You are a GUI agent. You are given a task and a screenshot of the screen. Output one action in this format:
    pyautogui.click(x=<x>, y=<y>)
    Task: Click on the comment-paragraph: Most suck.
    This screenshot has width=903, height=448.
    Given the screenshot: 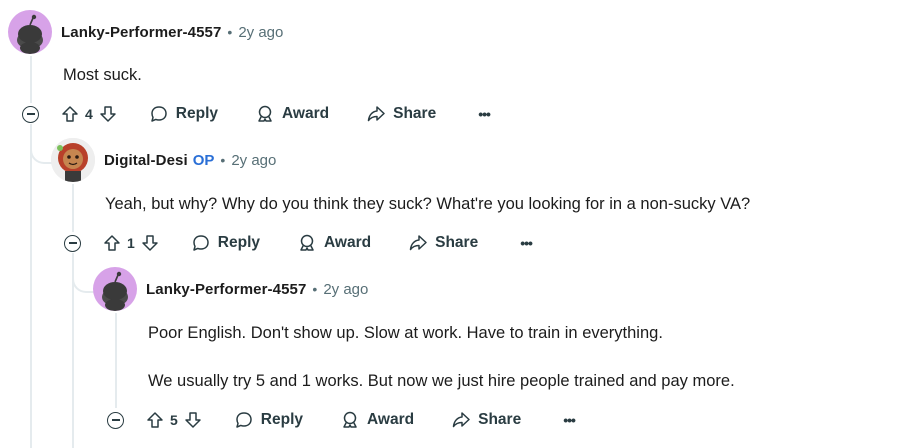 What is the action you would take?
    pyautogui.click(x=102, y=75)
    